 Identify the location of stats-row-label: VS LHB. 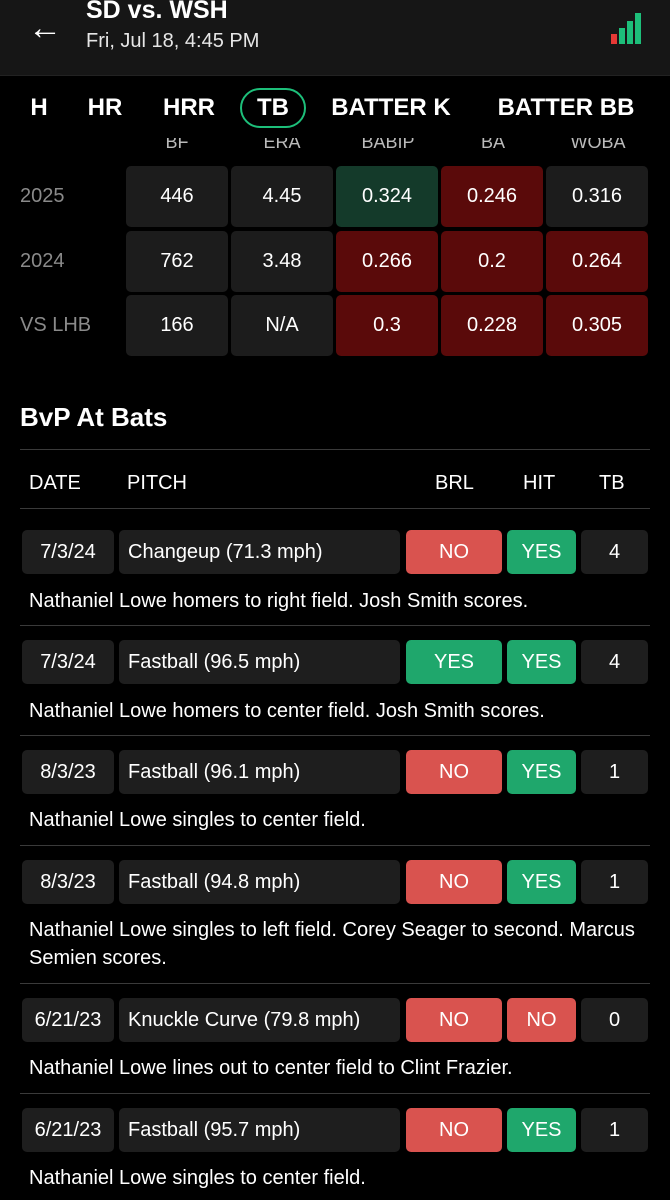
(56, 325).